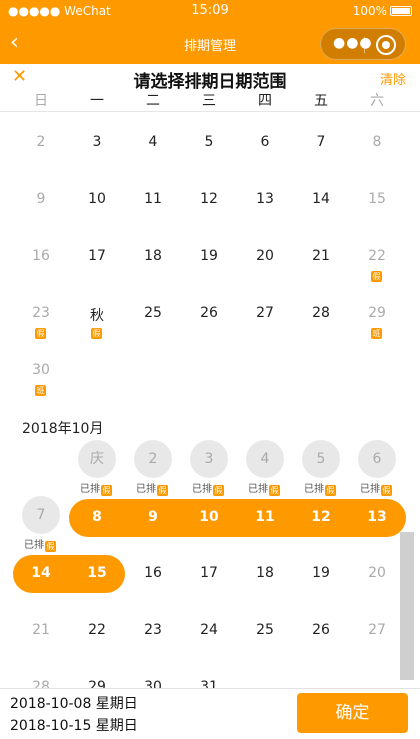 Image resolution: width=420 pixels, height=739 pixels. Describe the element at coordinates (153, 573) in the screenshot. I see `calendar-day: 16` at that location.